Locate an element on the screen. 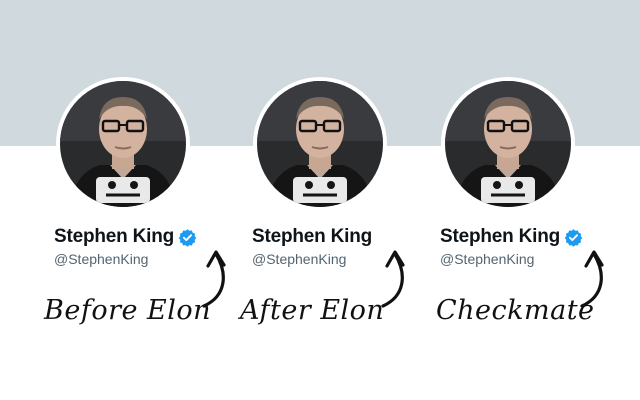 This screenshot has height=400, width=640. caption-label: Checkmate is located at coordinates (515, 310).